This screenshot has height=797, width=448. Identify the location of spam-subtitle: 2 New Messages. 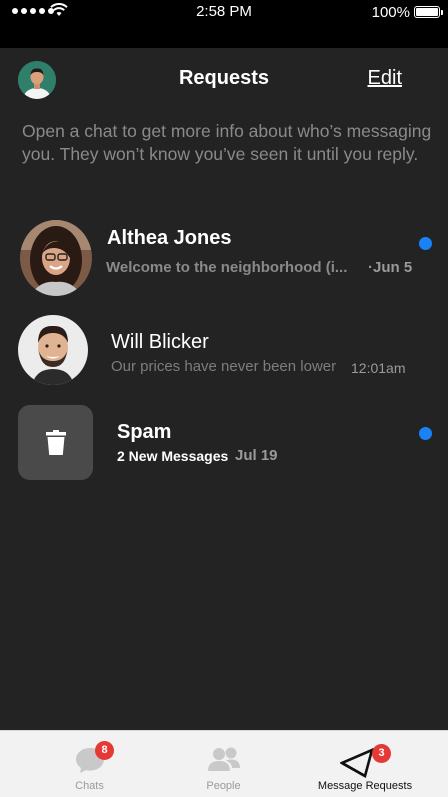
(173, 456).